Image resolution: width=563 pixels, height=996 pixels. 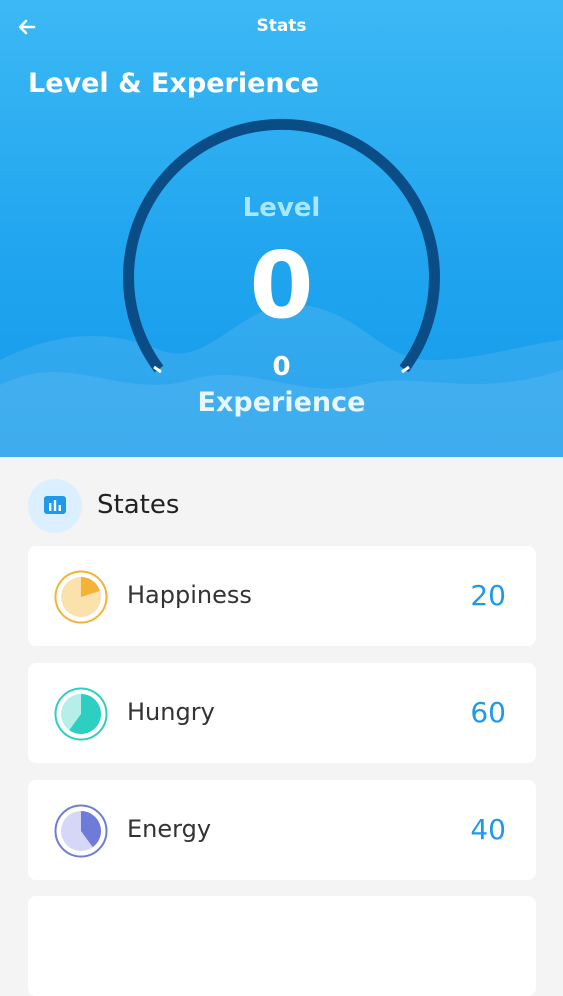 I want to click on happiness-pie-icon, so click(x=81, y=597).